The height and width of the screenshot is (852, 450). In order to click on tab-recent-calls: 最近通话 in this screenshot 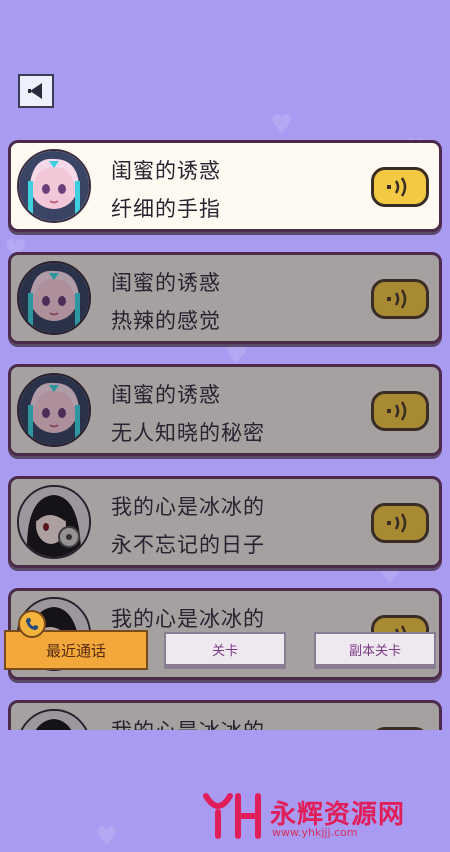, I will do `click(76, 640)`.